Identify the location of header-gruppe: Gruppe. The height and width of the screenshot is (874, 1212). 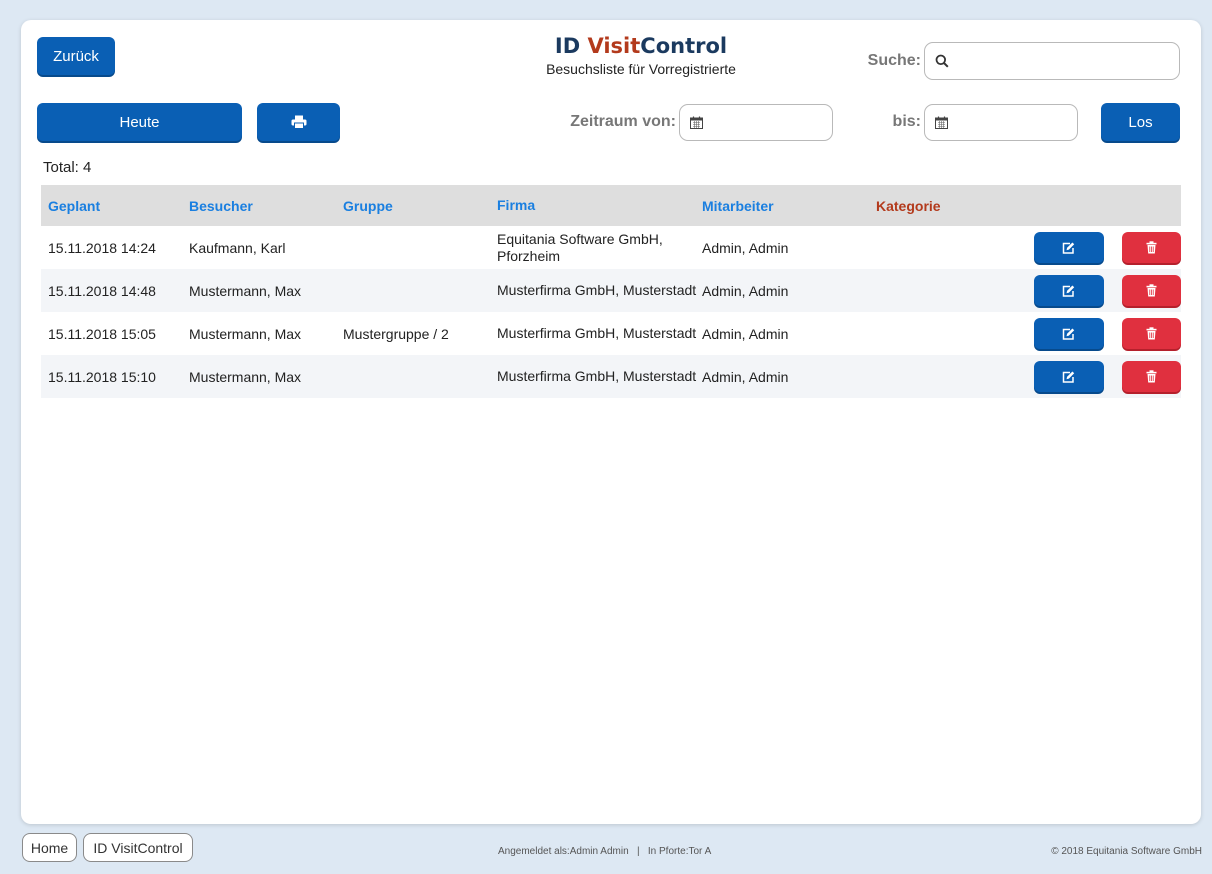
(420, 206).